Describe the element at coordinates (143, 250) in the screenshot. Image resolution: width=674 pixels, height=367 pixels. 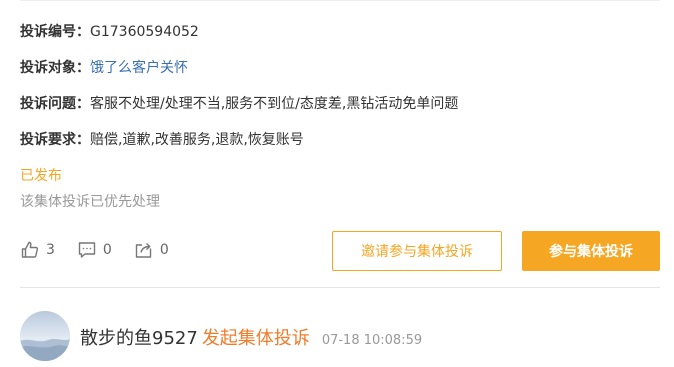
I see `share-icon` at that location.